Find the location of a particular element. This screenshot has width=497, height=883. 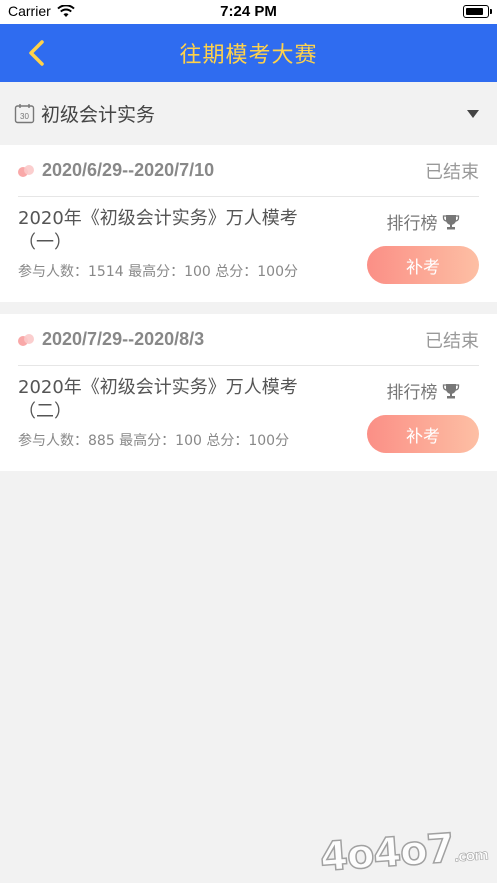

calendar-icon: 30 is located at coordinates (24, 114).